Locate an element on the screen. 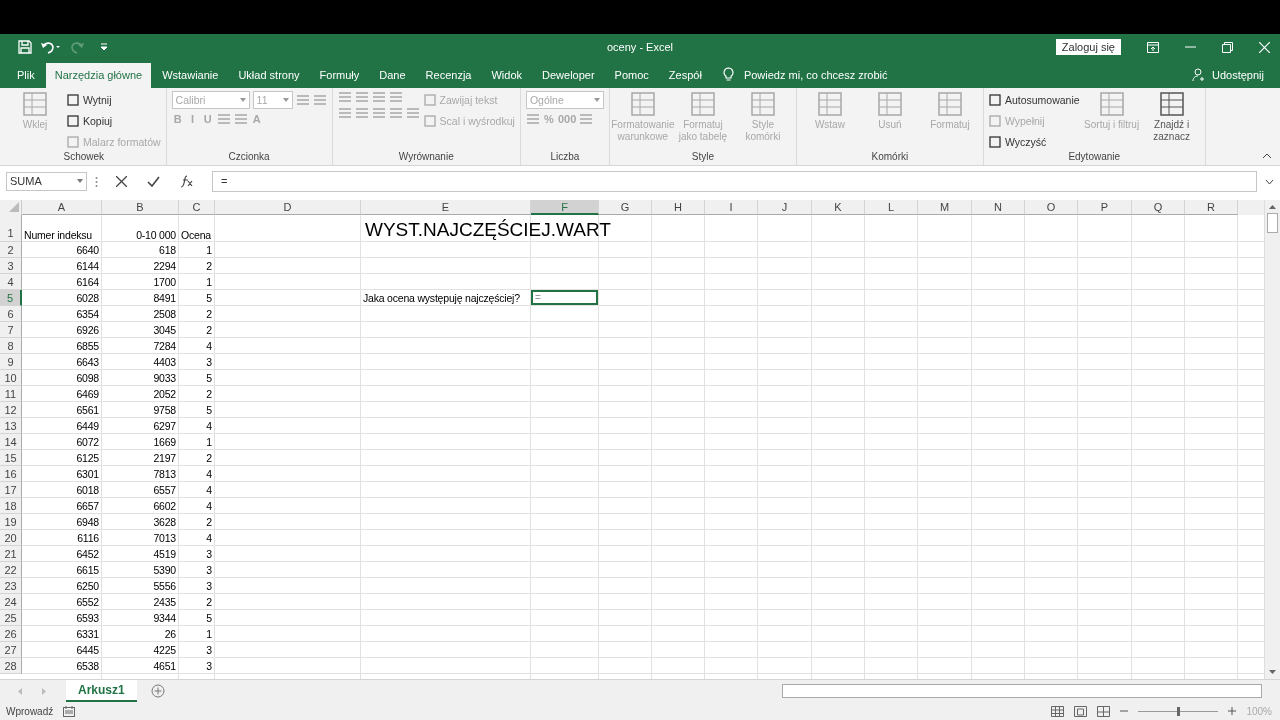  column-header: J is located at coordinates (785, 207).